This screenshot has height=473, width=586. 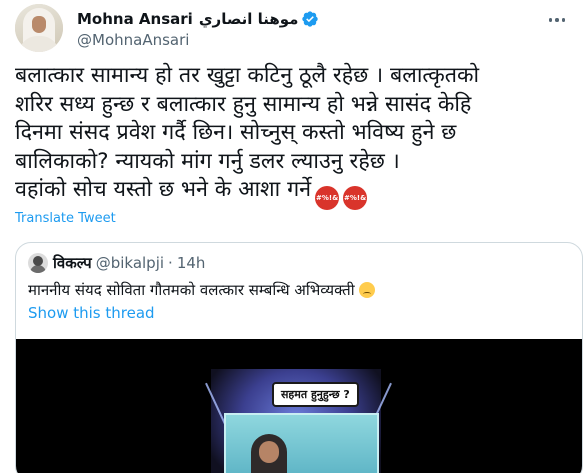 What do you see at coordinates (315, 394) in the screenshot?
I see `media-caption: सहमत हुनुहुन्छ ?` at bounding box center [315, 394].